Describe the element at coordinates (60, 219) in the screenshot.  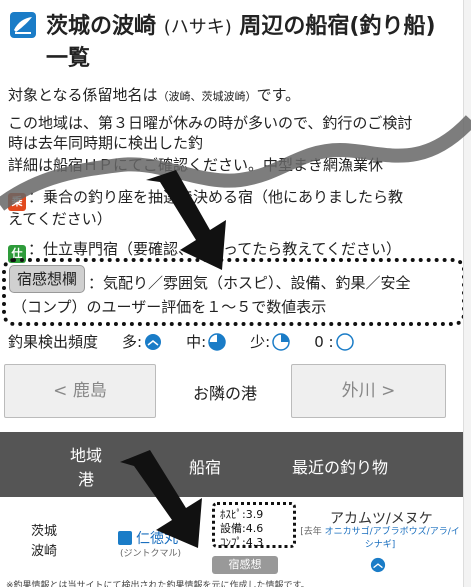
I see `legend-lottery-cont: えてください）` at that location.